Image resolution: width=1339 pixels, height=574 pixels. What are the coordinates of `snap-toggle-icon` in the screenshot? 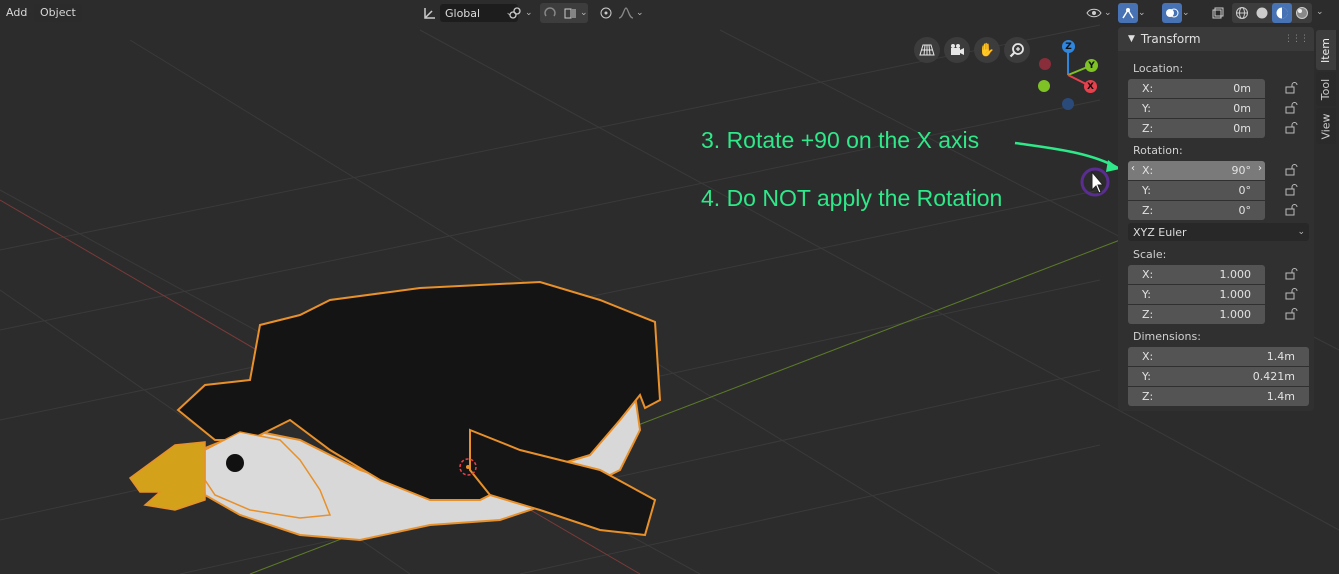 It's located at (550, 13).